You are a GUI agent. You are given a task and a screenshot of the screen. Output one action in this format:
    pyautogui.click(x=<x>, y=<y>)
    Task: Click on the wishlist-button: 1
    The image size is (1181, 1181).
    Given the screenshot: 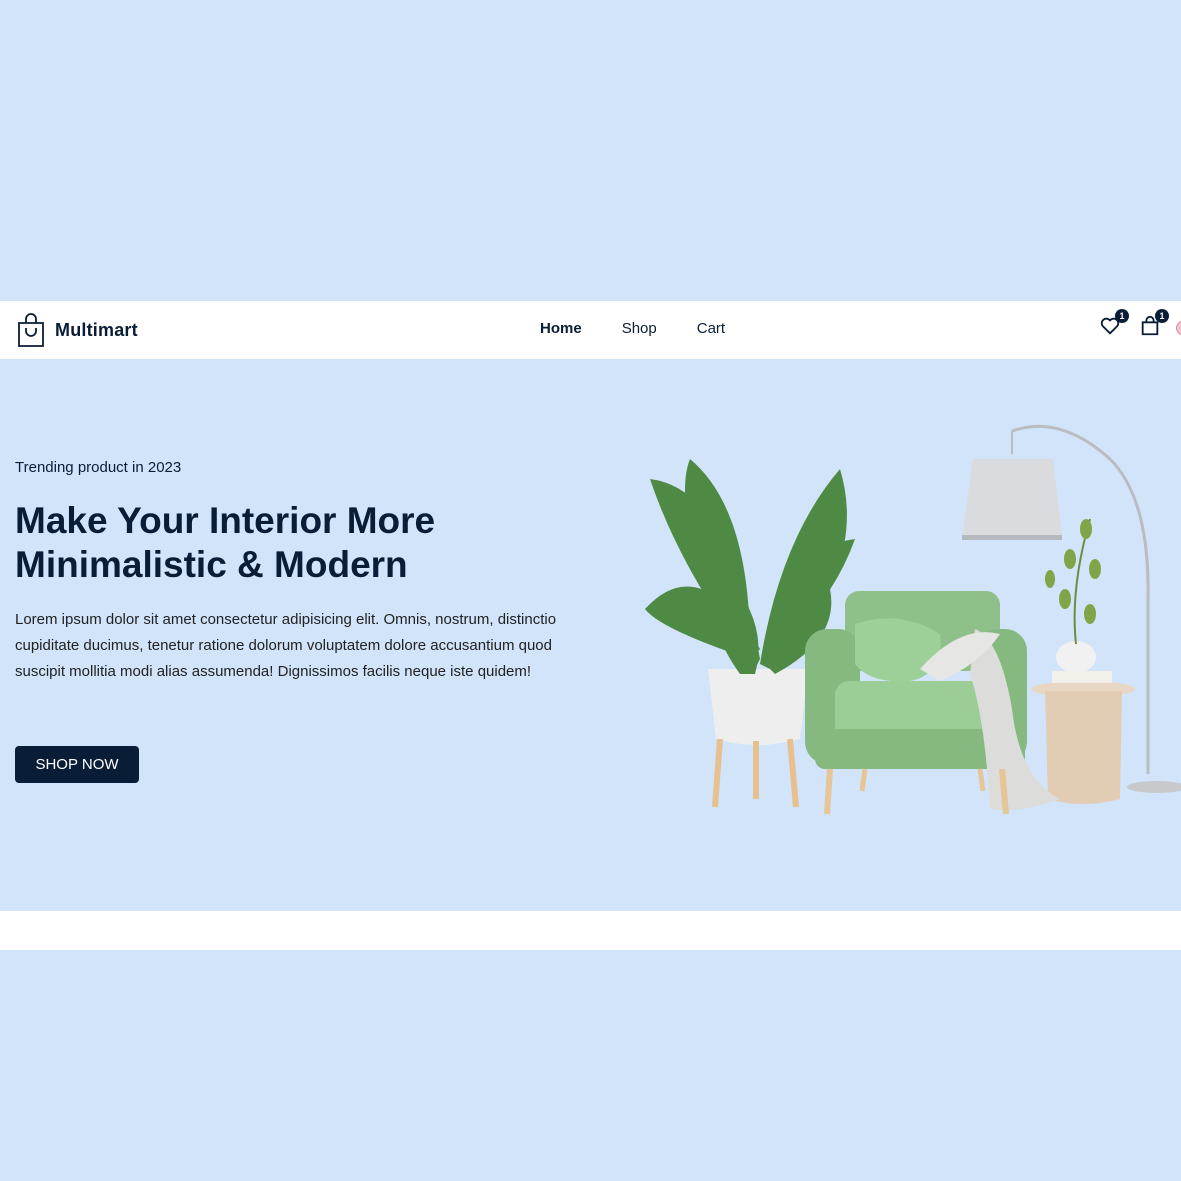 What is the action you would take?
    pyautogui.click(x=1114, y=324)
    